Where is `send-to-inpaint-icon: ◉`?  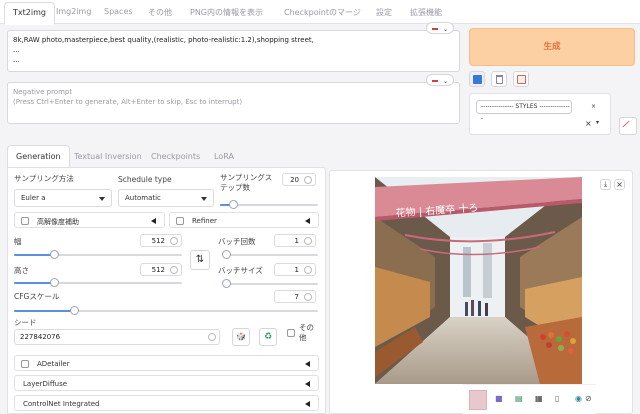
send-to-inpaint-icon: ◉ is located at coordinates (578, 399).